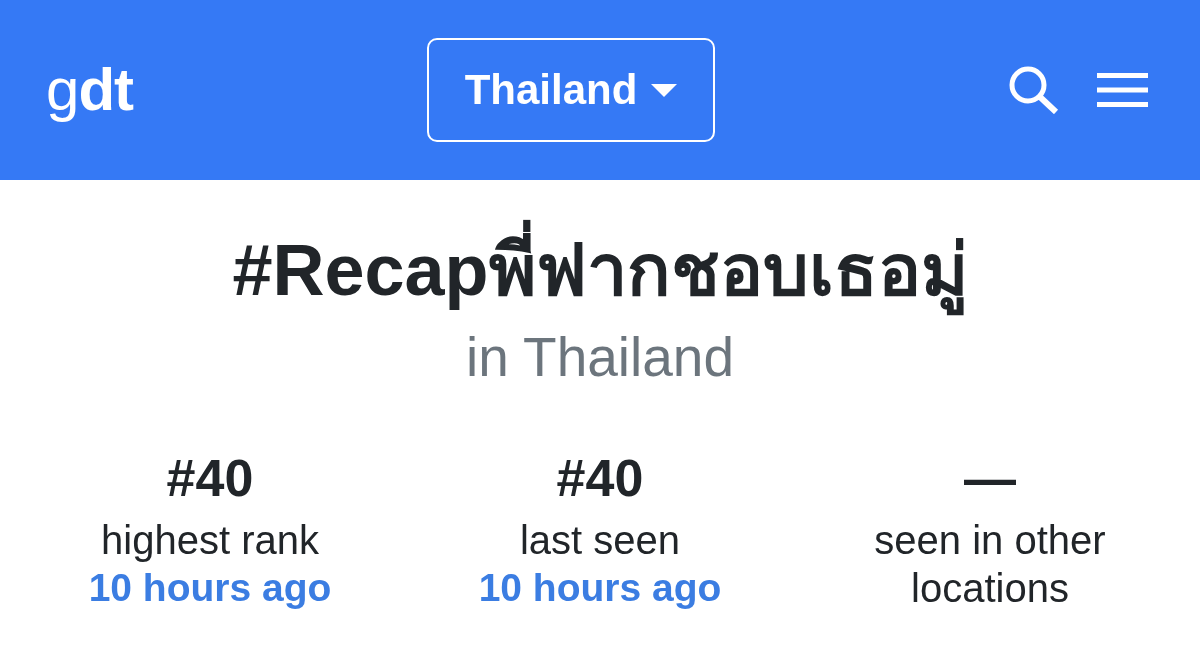 The width and height of the screenshot is (1200, 649). I want to click on trend-location: in Thailand, so click(600, 357).